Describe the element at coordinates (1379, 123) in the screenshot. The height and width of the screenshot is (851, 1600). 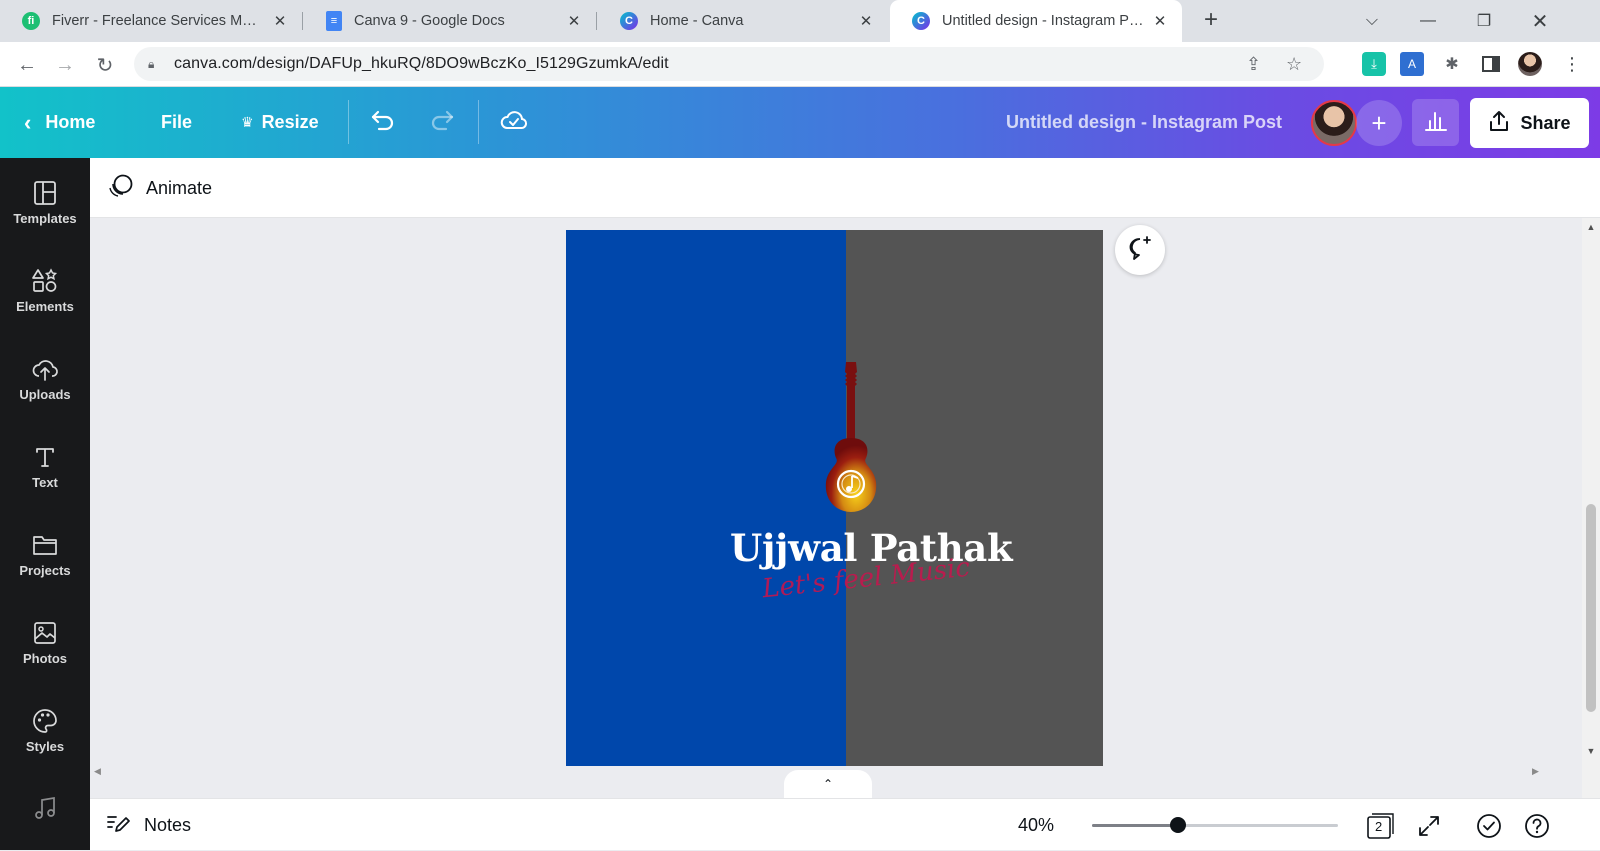
I see `add-collaborator-button: +` at that location.